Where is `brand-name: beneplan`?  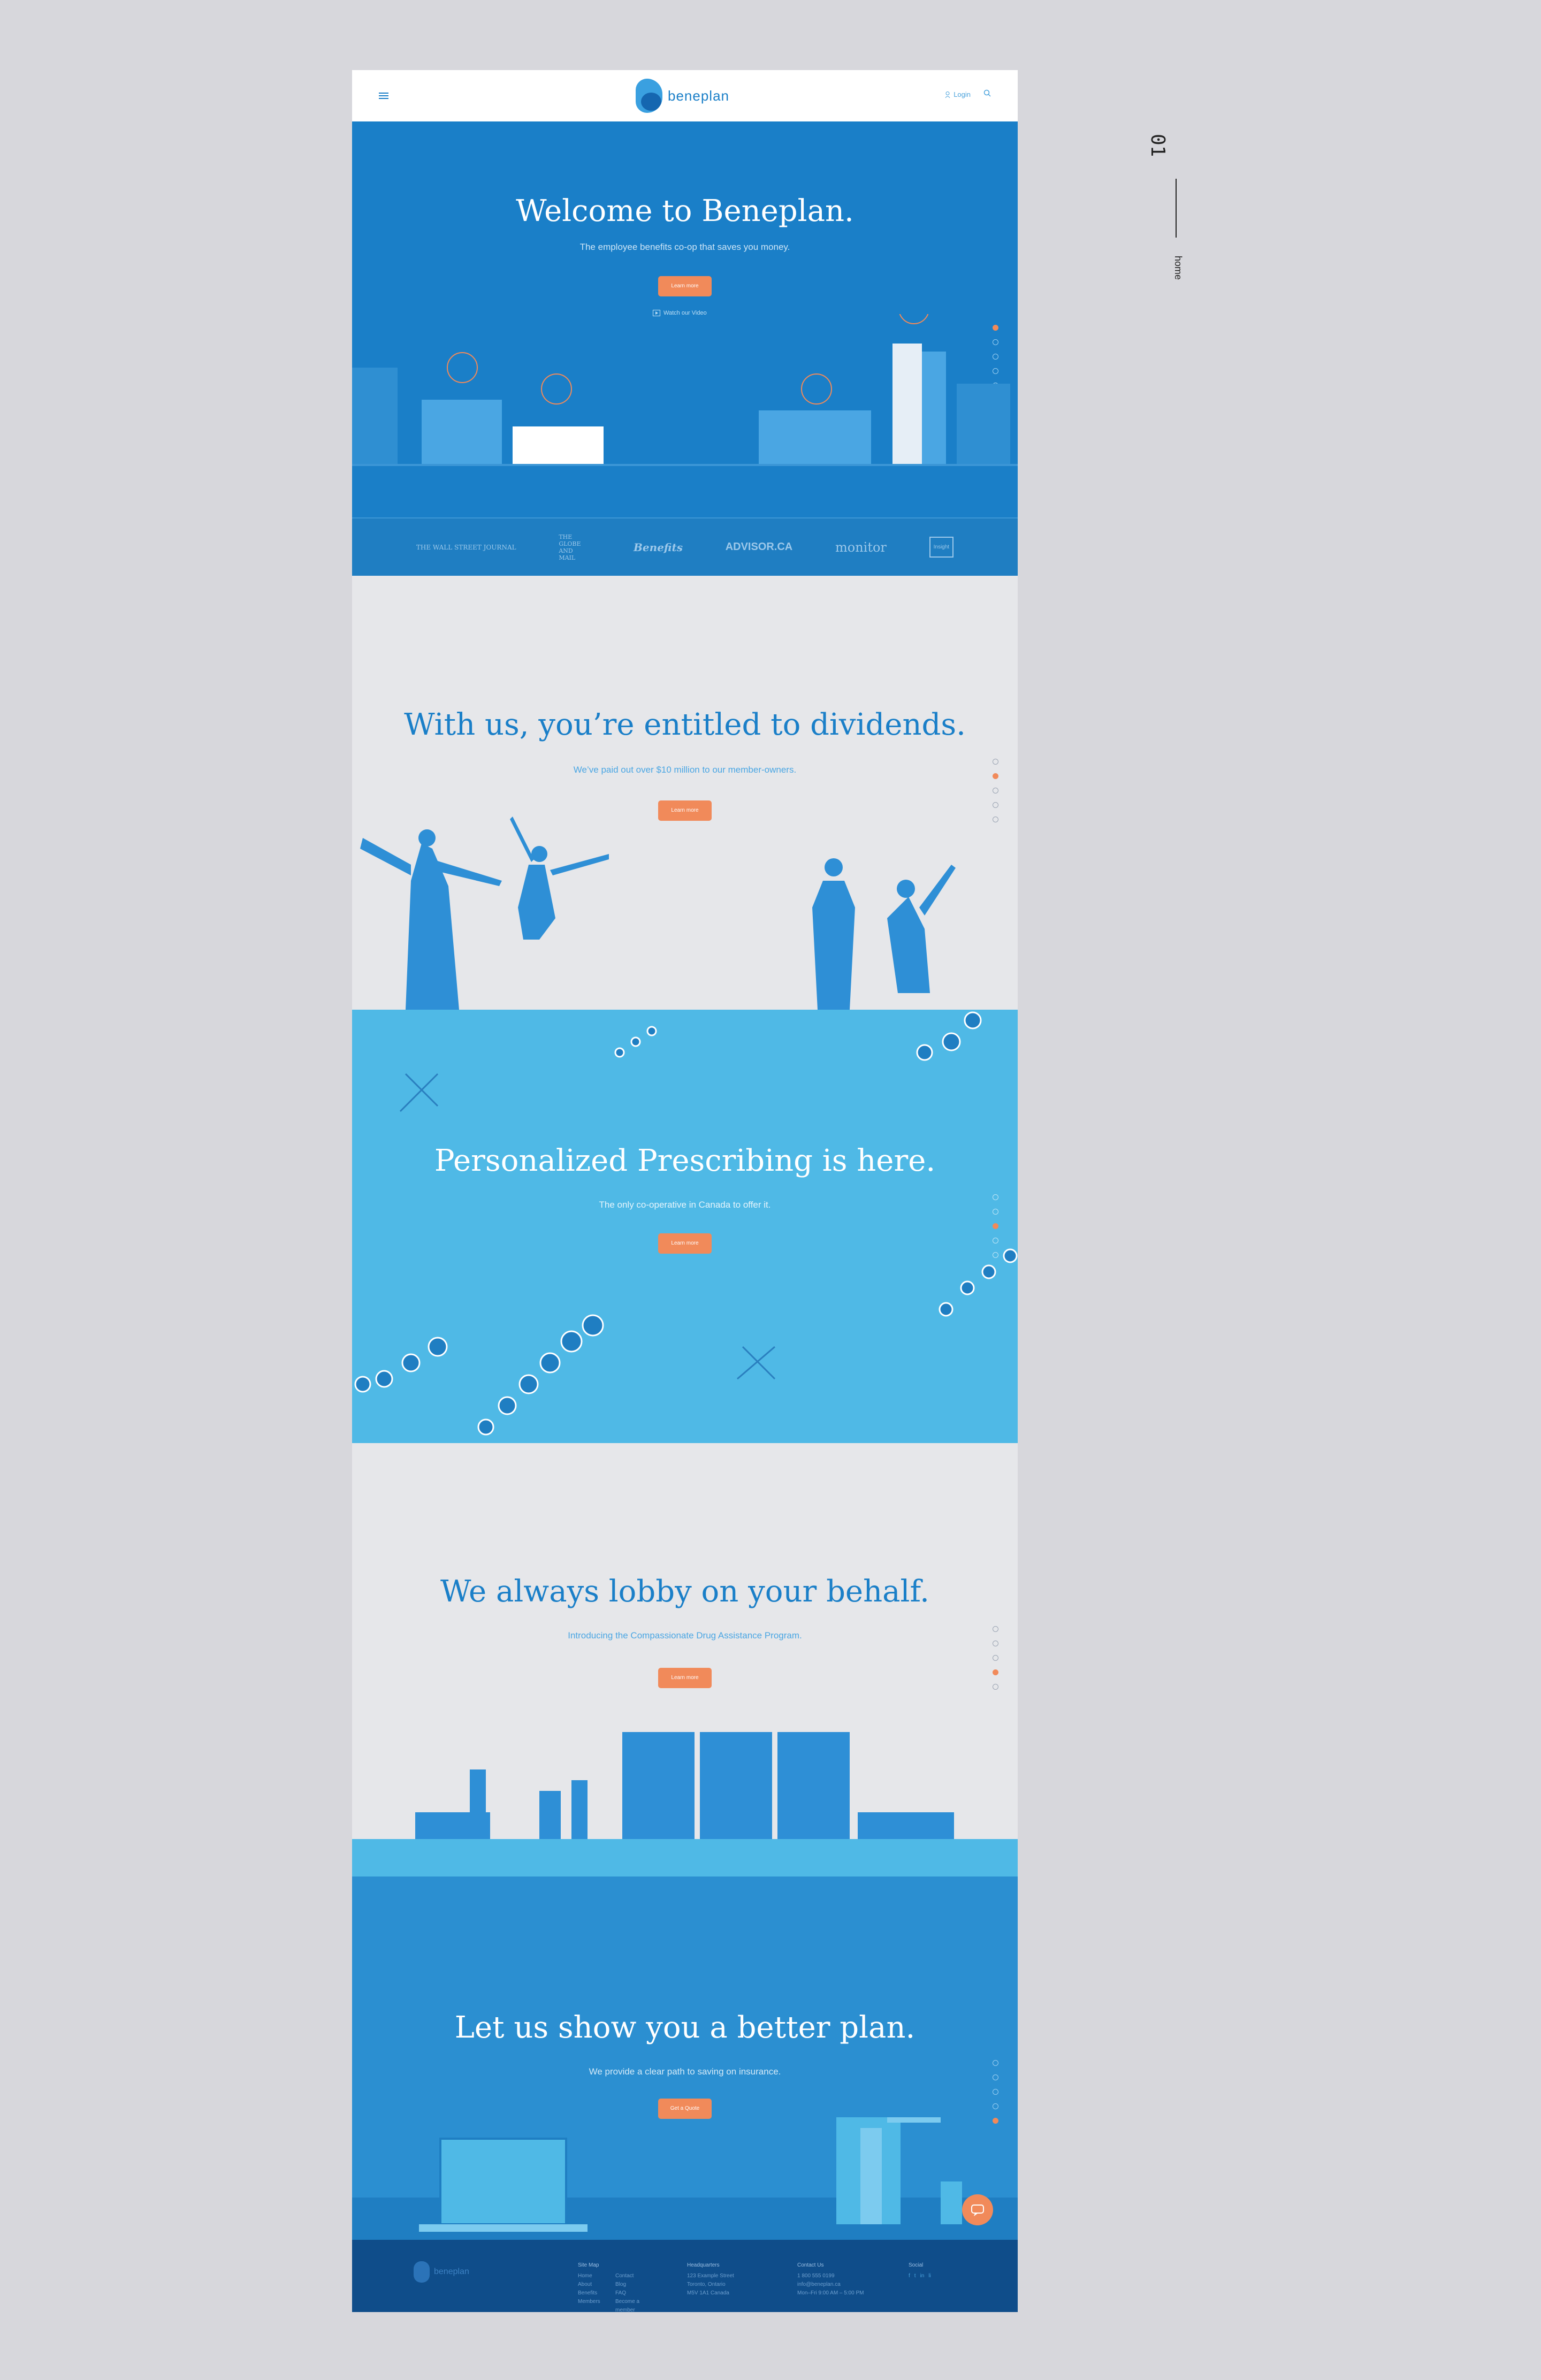
brand-name: beneplan is located at coordinates (699, 95).